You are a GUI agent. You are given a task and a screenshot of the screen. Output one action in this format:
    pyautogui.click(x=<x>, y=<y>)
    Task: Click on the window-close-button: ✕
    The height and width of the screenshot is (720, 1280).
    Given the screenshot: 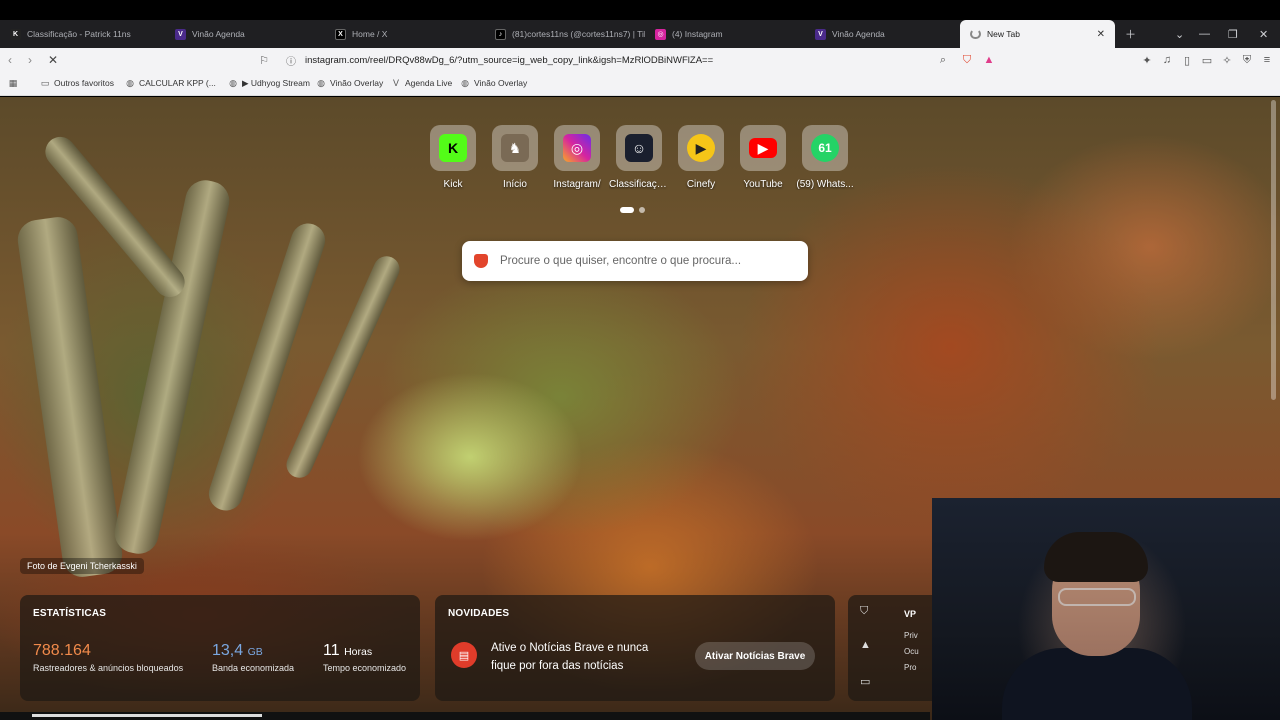 What is the action you would take?
    pyautogui.click(x=1263, y=34)
    